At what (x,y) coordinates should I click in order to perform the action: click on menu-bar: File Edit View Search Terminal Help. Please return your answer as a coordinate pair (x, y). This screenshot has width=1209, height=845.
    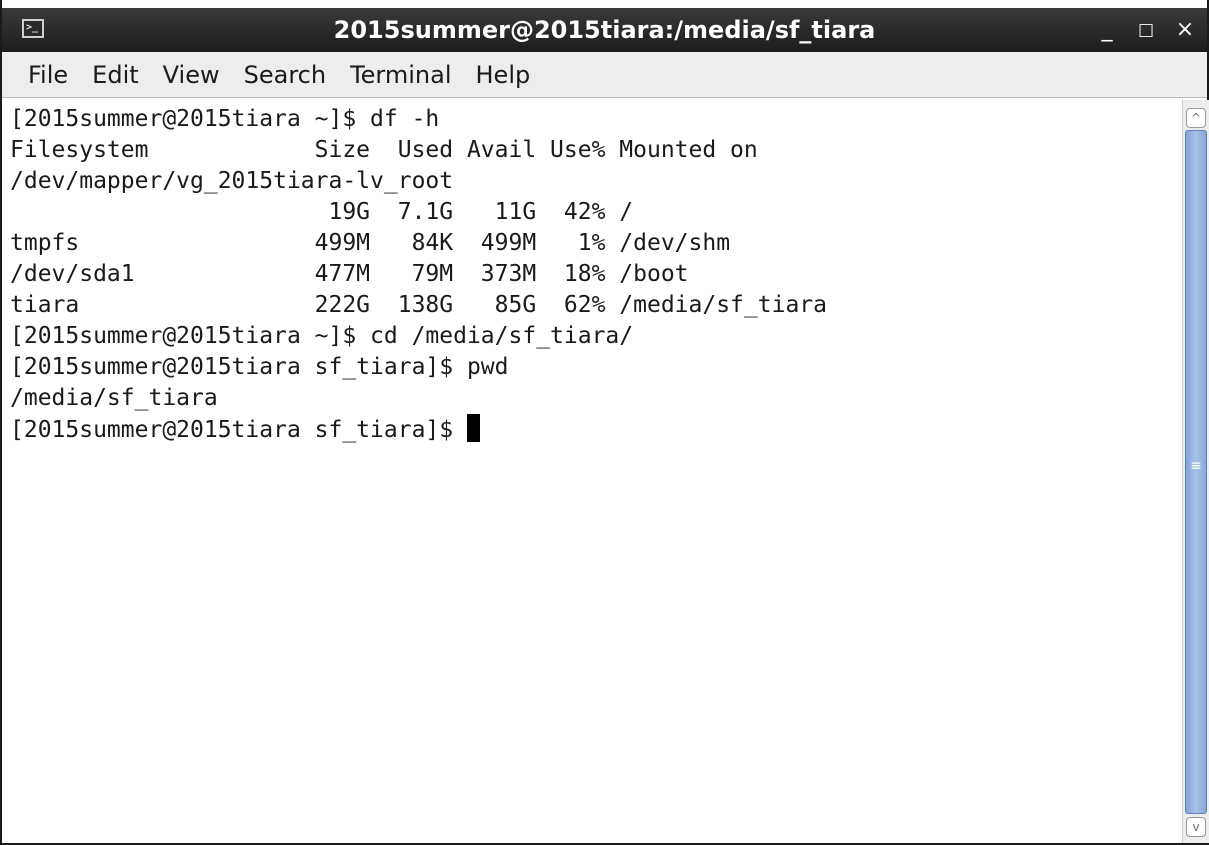
    Looking at the image, I should click on (604, 75).